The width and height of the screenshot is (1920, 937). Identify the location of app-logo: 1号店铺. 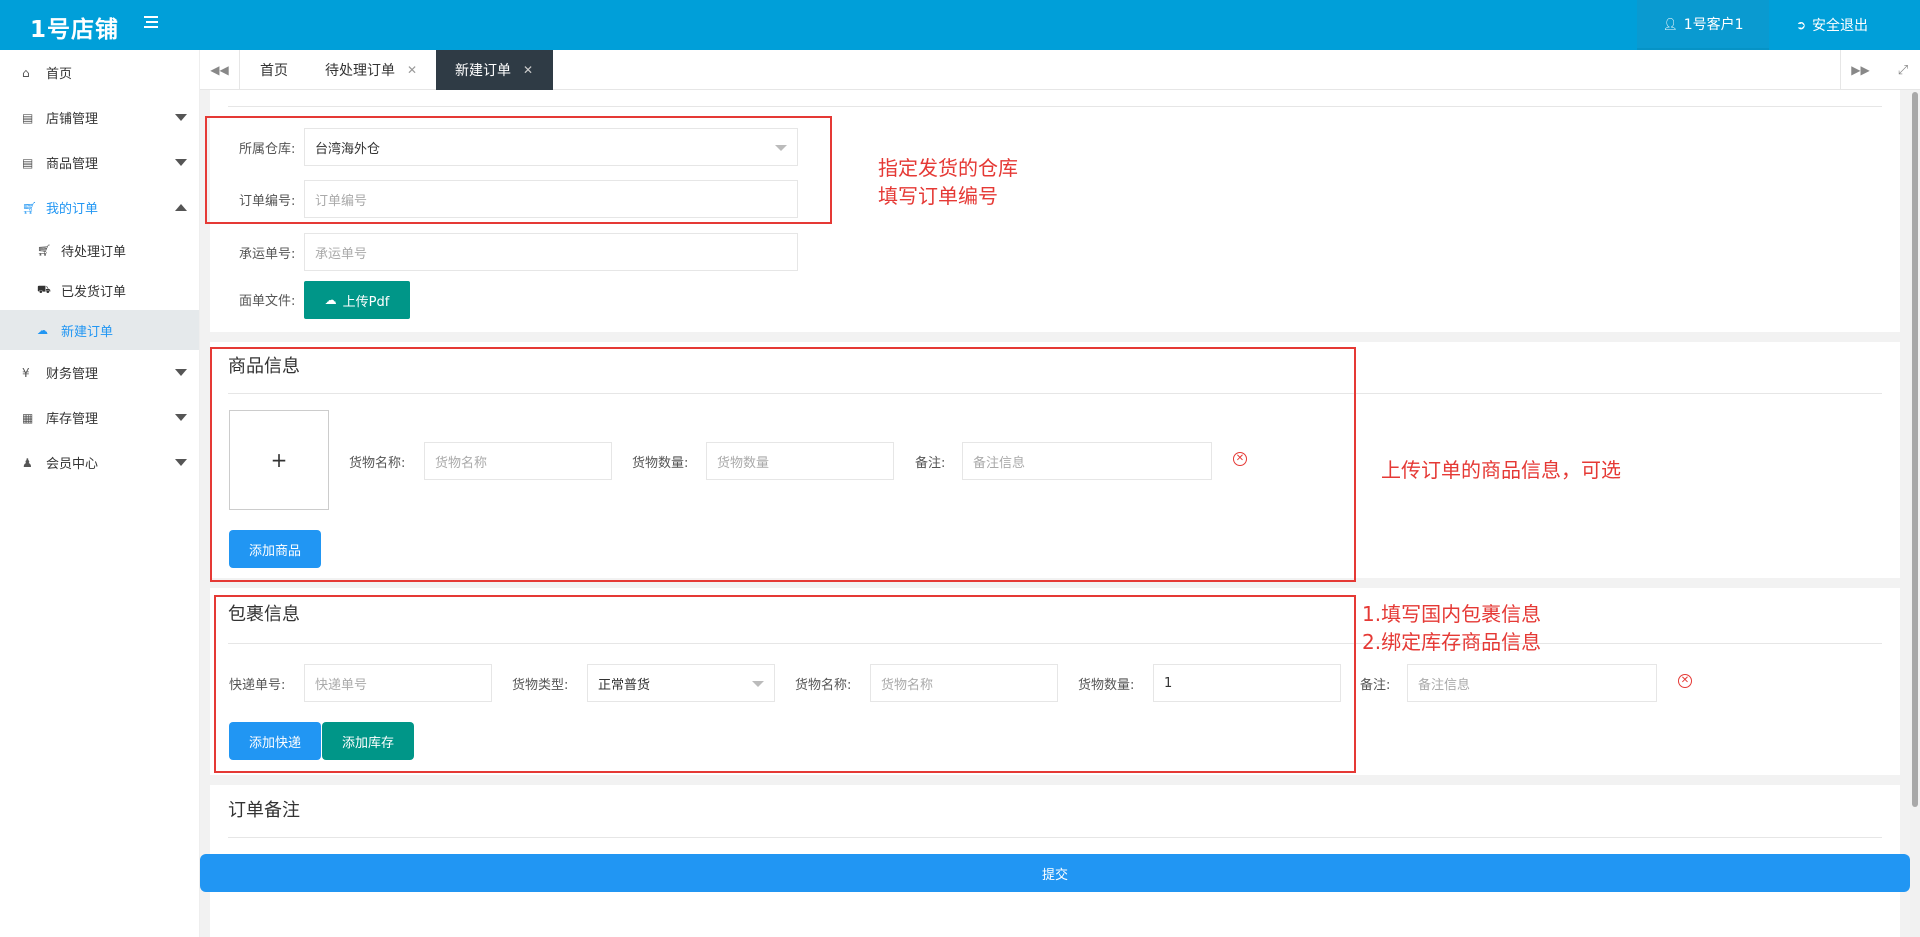
(74, 27).